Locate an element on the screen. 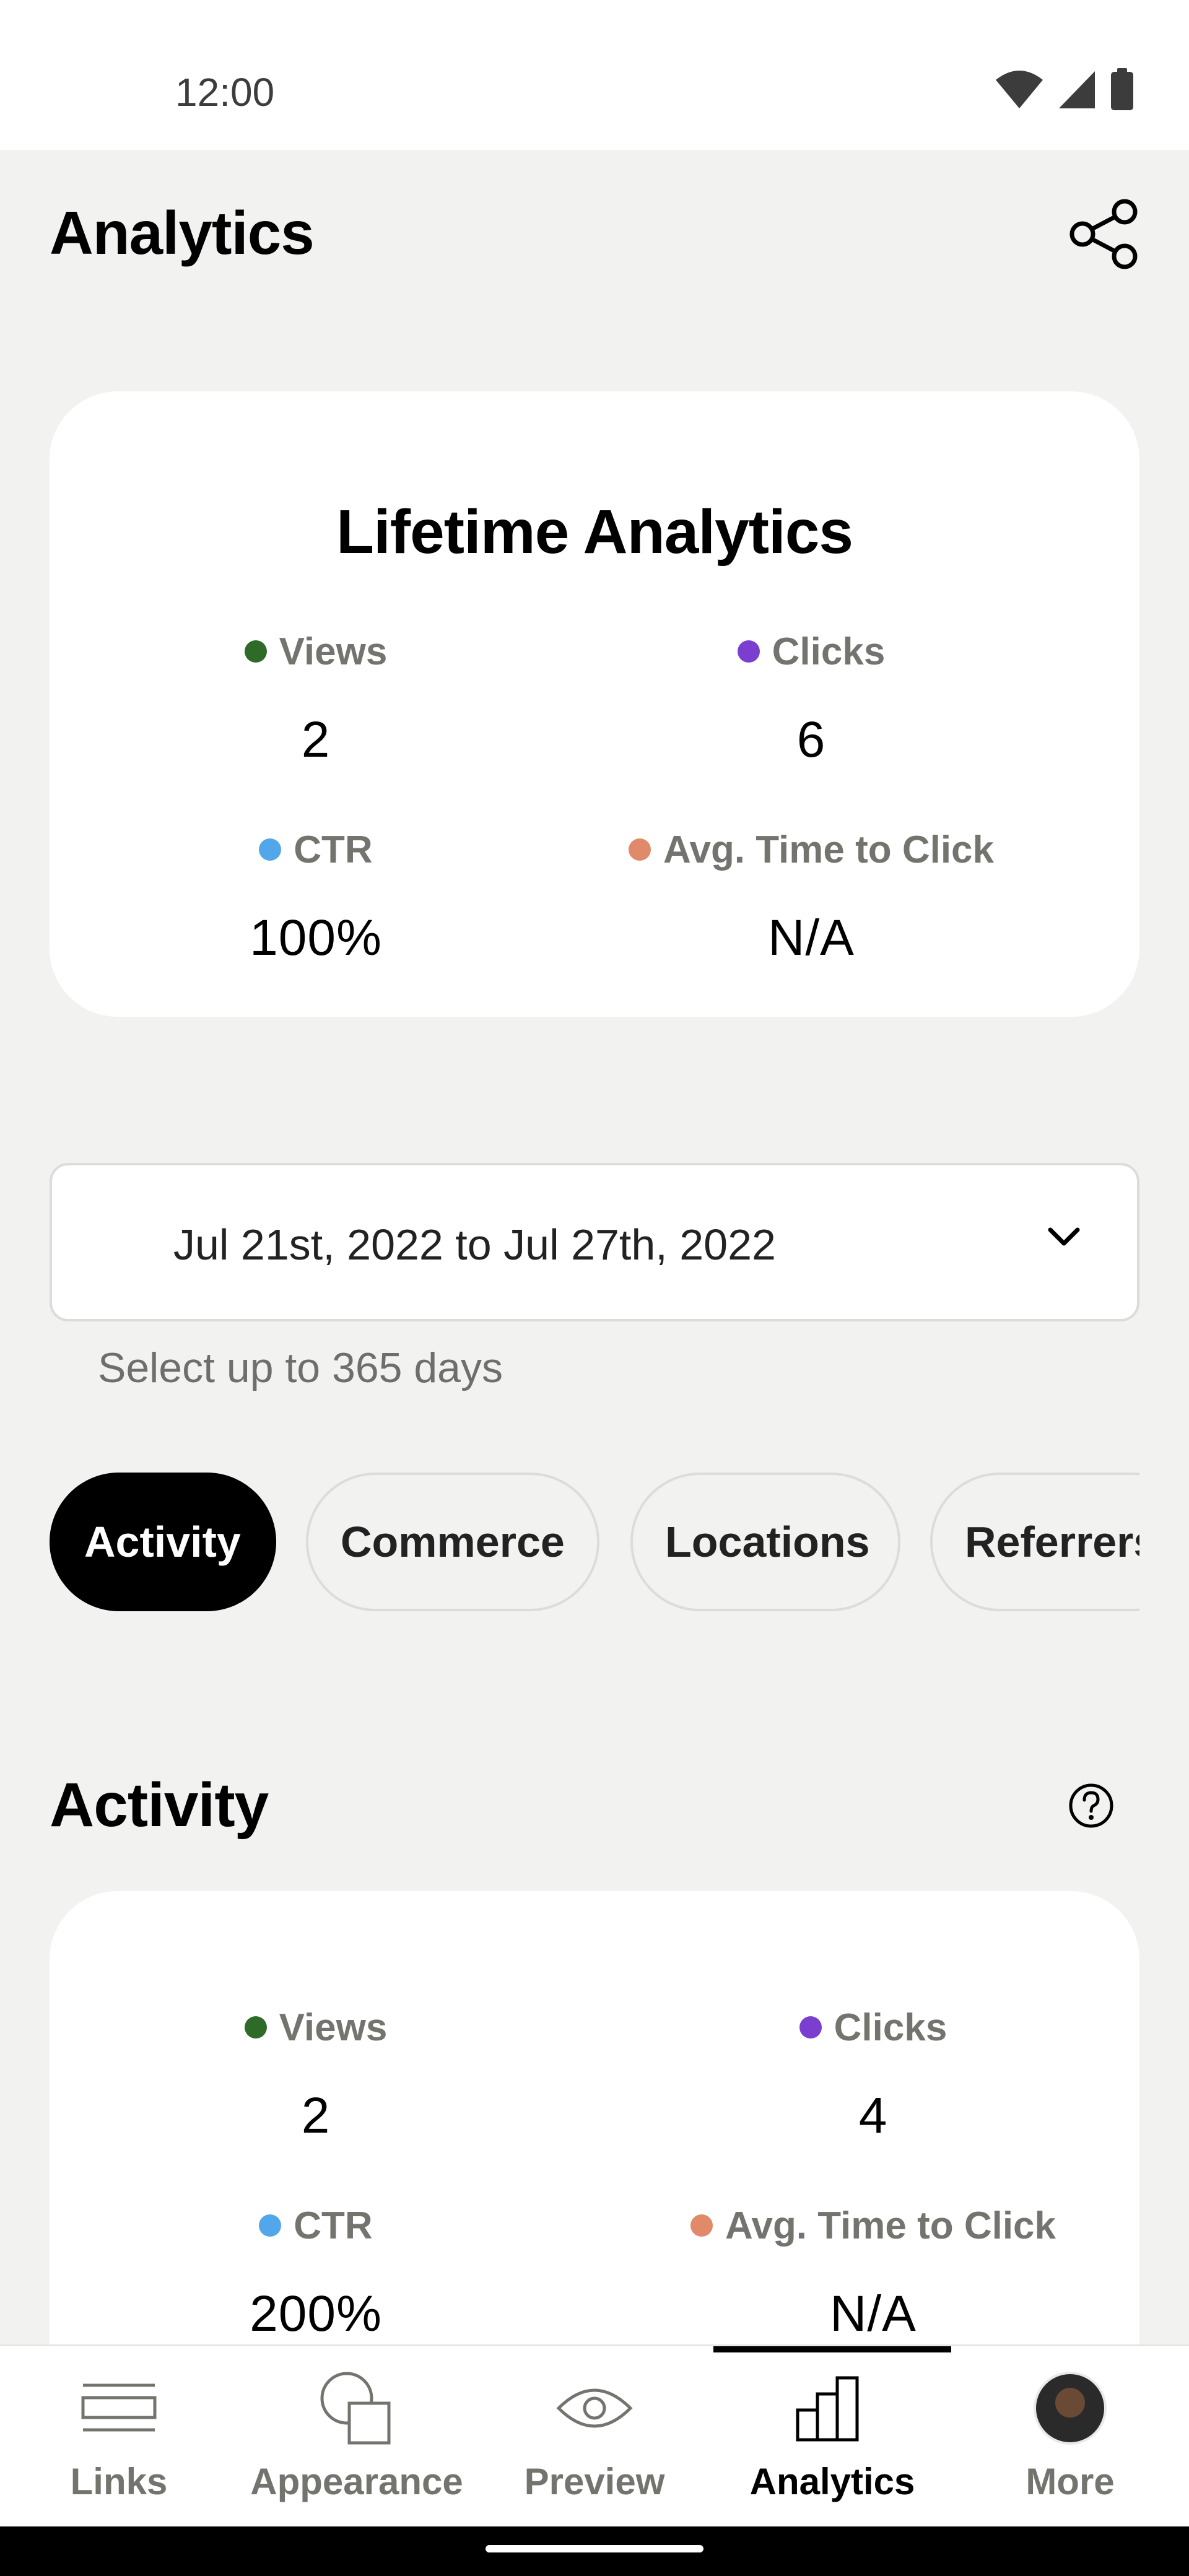 The width and height of the screenshot is (1189, 2576). date-range-dropdown: Jul 21st, 2022 to Jul 27th, 2022 is located at coordinates (594, 1242).